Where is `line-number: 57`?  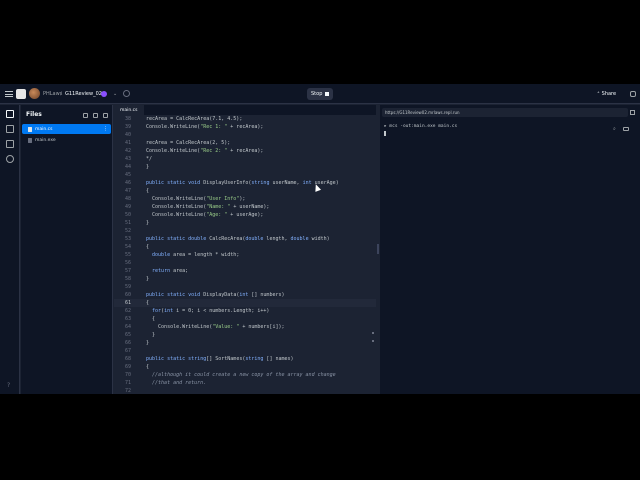 line-number: 57 is located at coordinates (127, 271).